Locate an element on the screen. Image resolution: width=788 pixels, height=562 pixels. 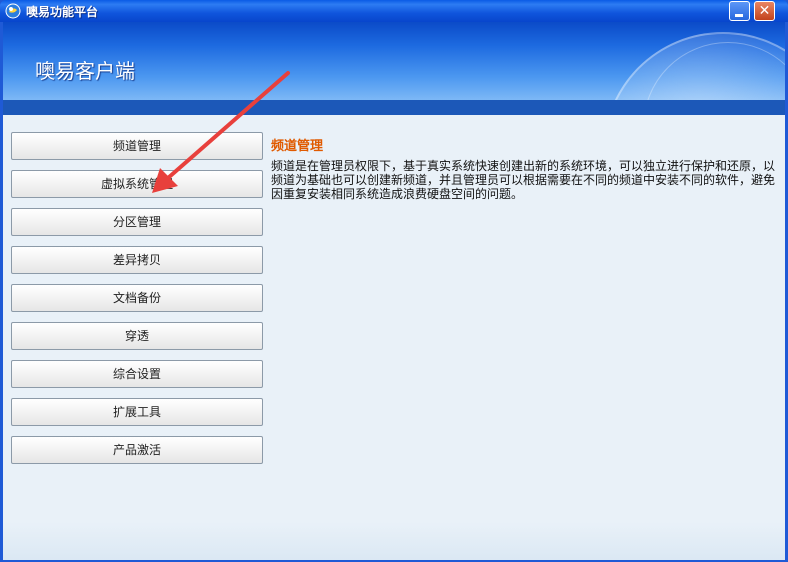
menu-doc-backup-button: 文档备份 is located at coordinates (137, 298).